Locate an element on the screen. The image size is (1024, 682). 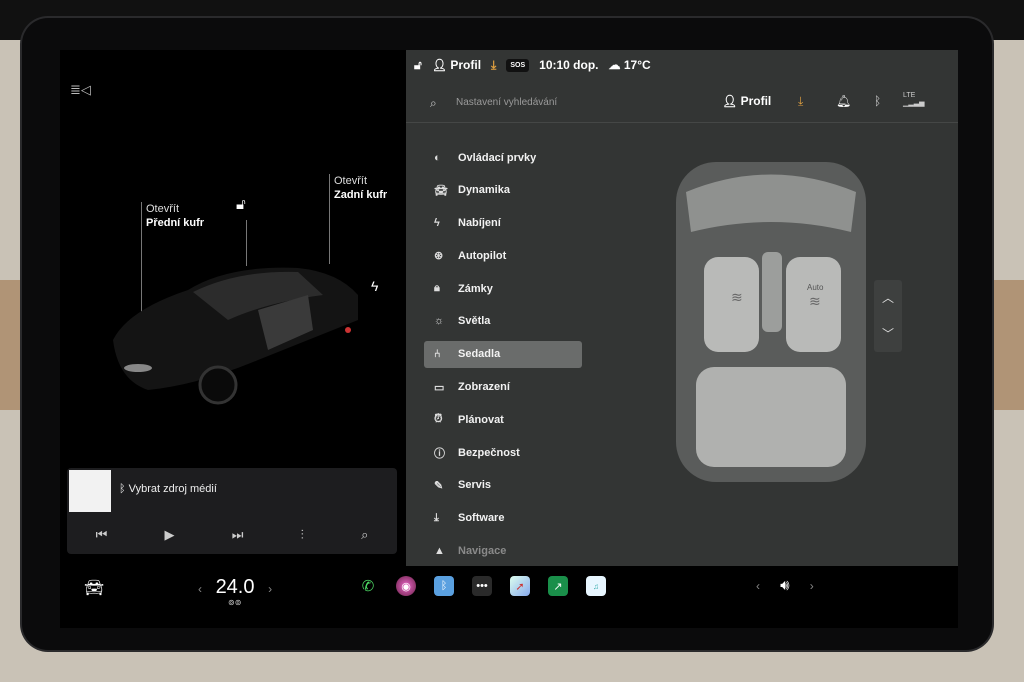
menu-item-9: ⓘ Bezpečnost is located at coordinates (503, 452).